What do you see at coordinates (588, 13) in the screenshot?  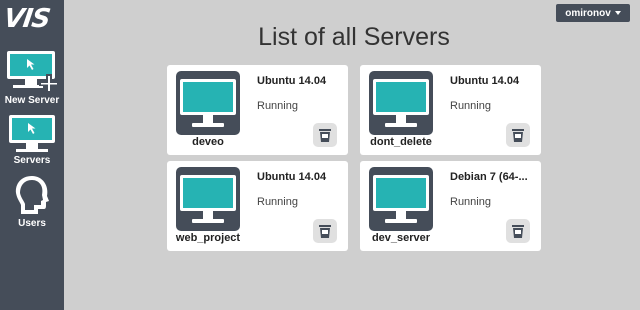 I see `user-menu-label: omironov` at bounding box center [588, 13].